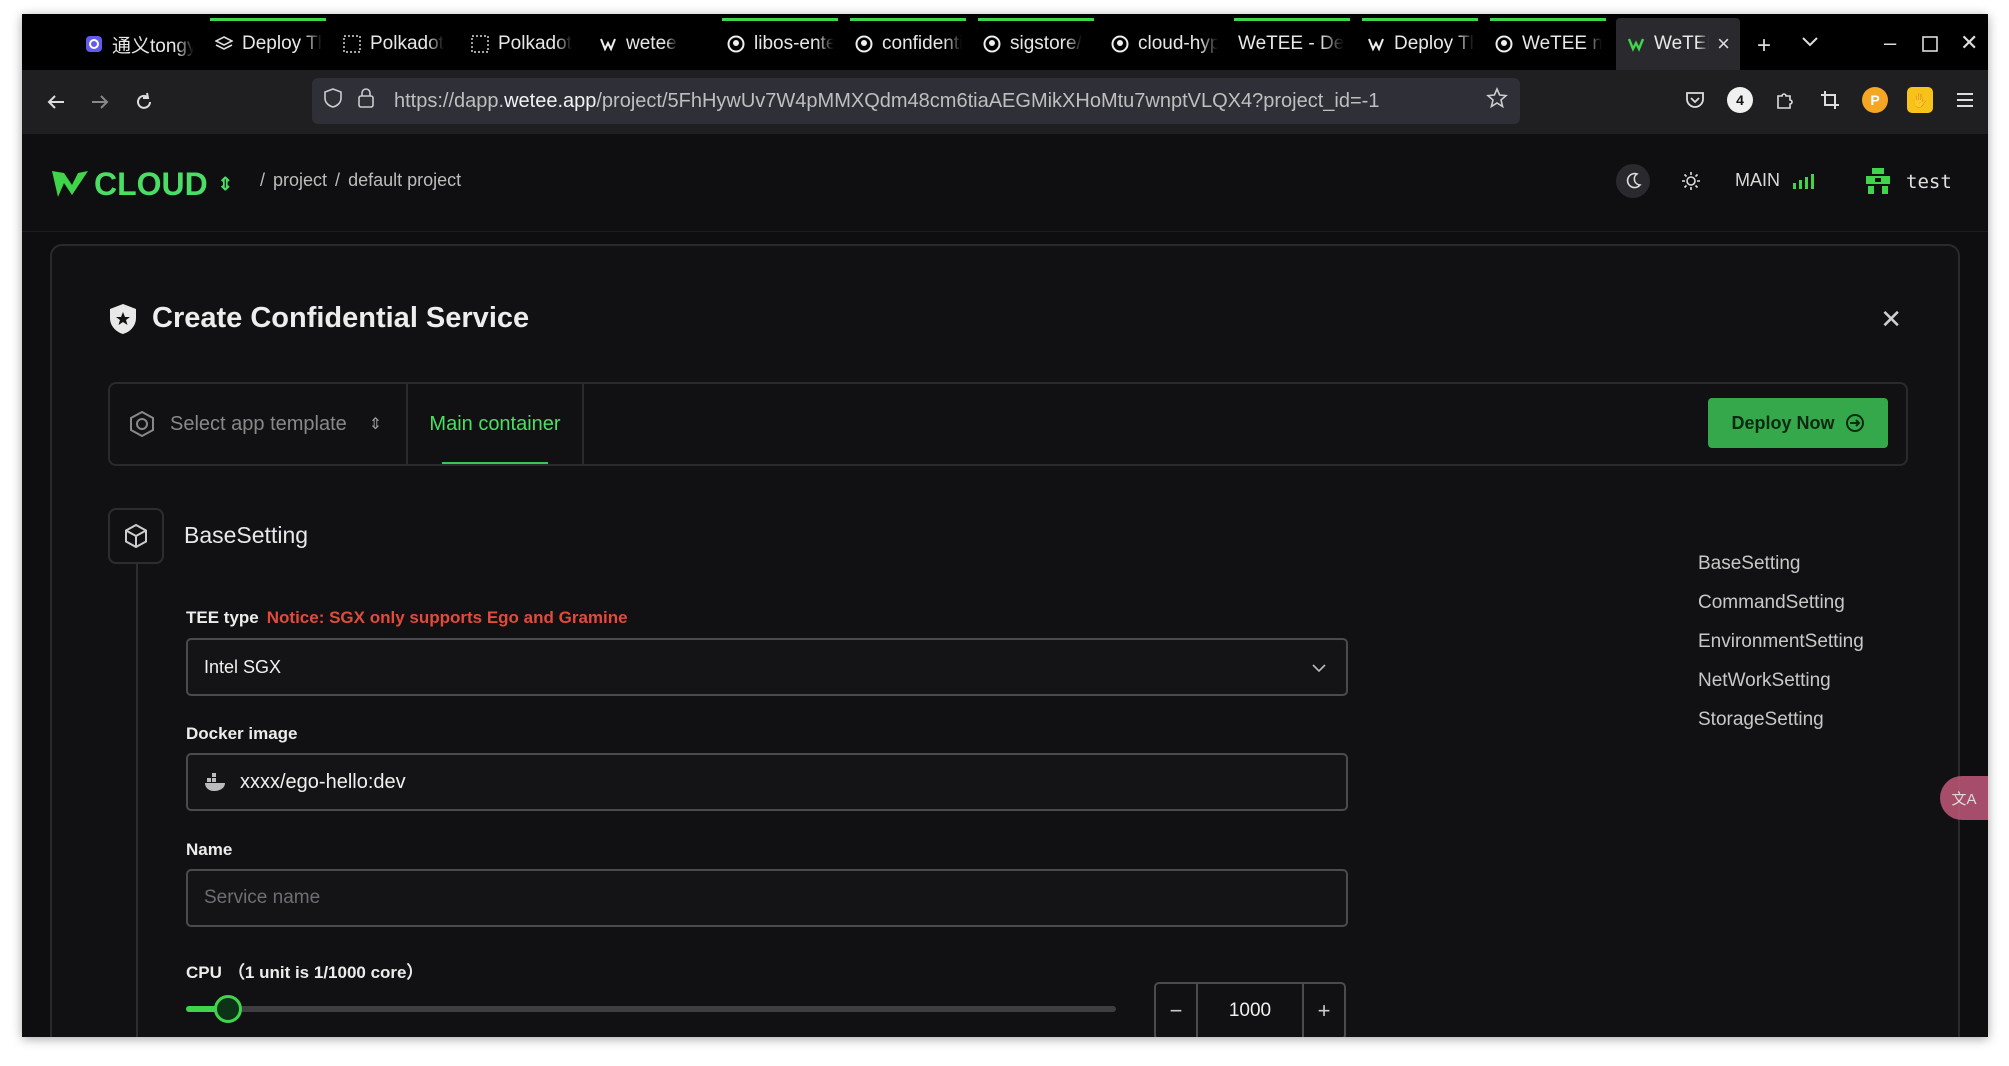 This screenshot has height=1066, width=2009. What do you see at coordinates (1775, 180) in the screenshot?
I see `network-selector: MAIN` at bounding box center [1775, 180].